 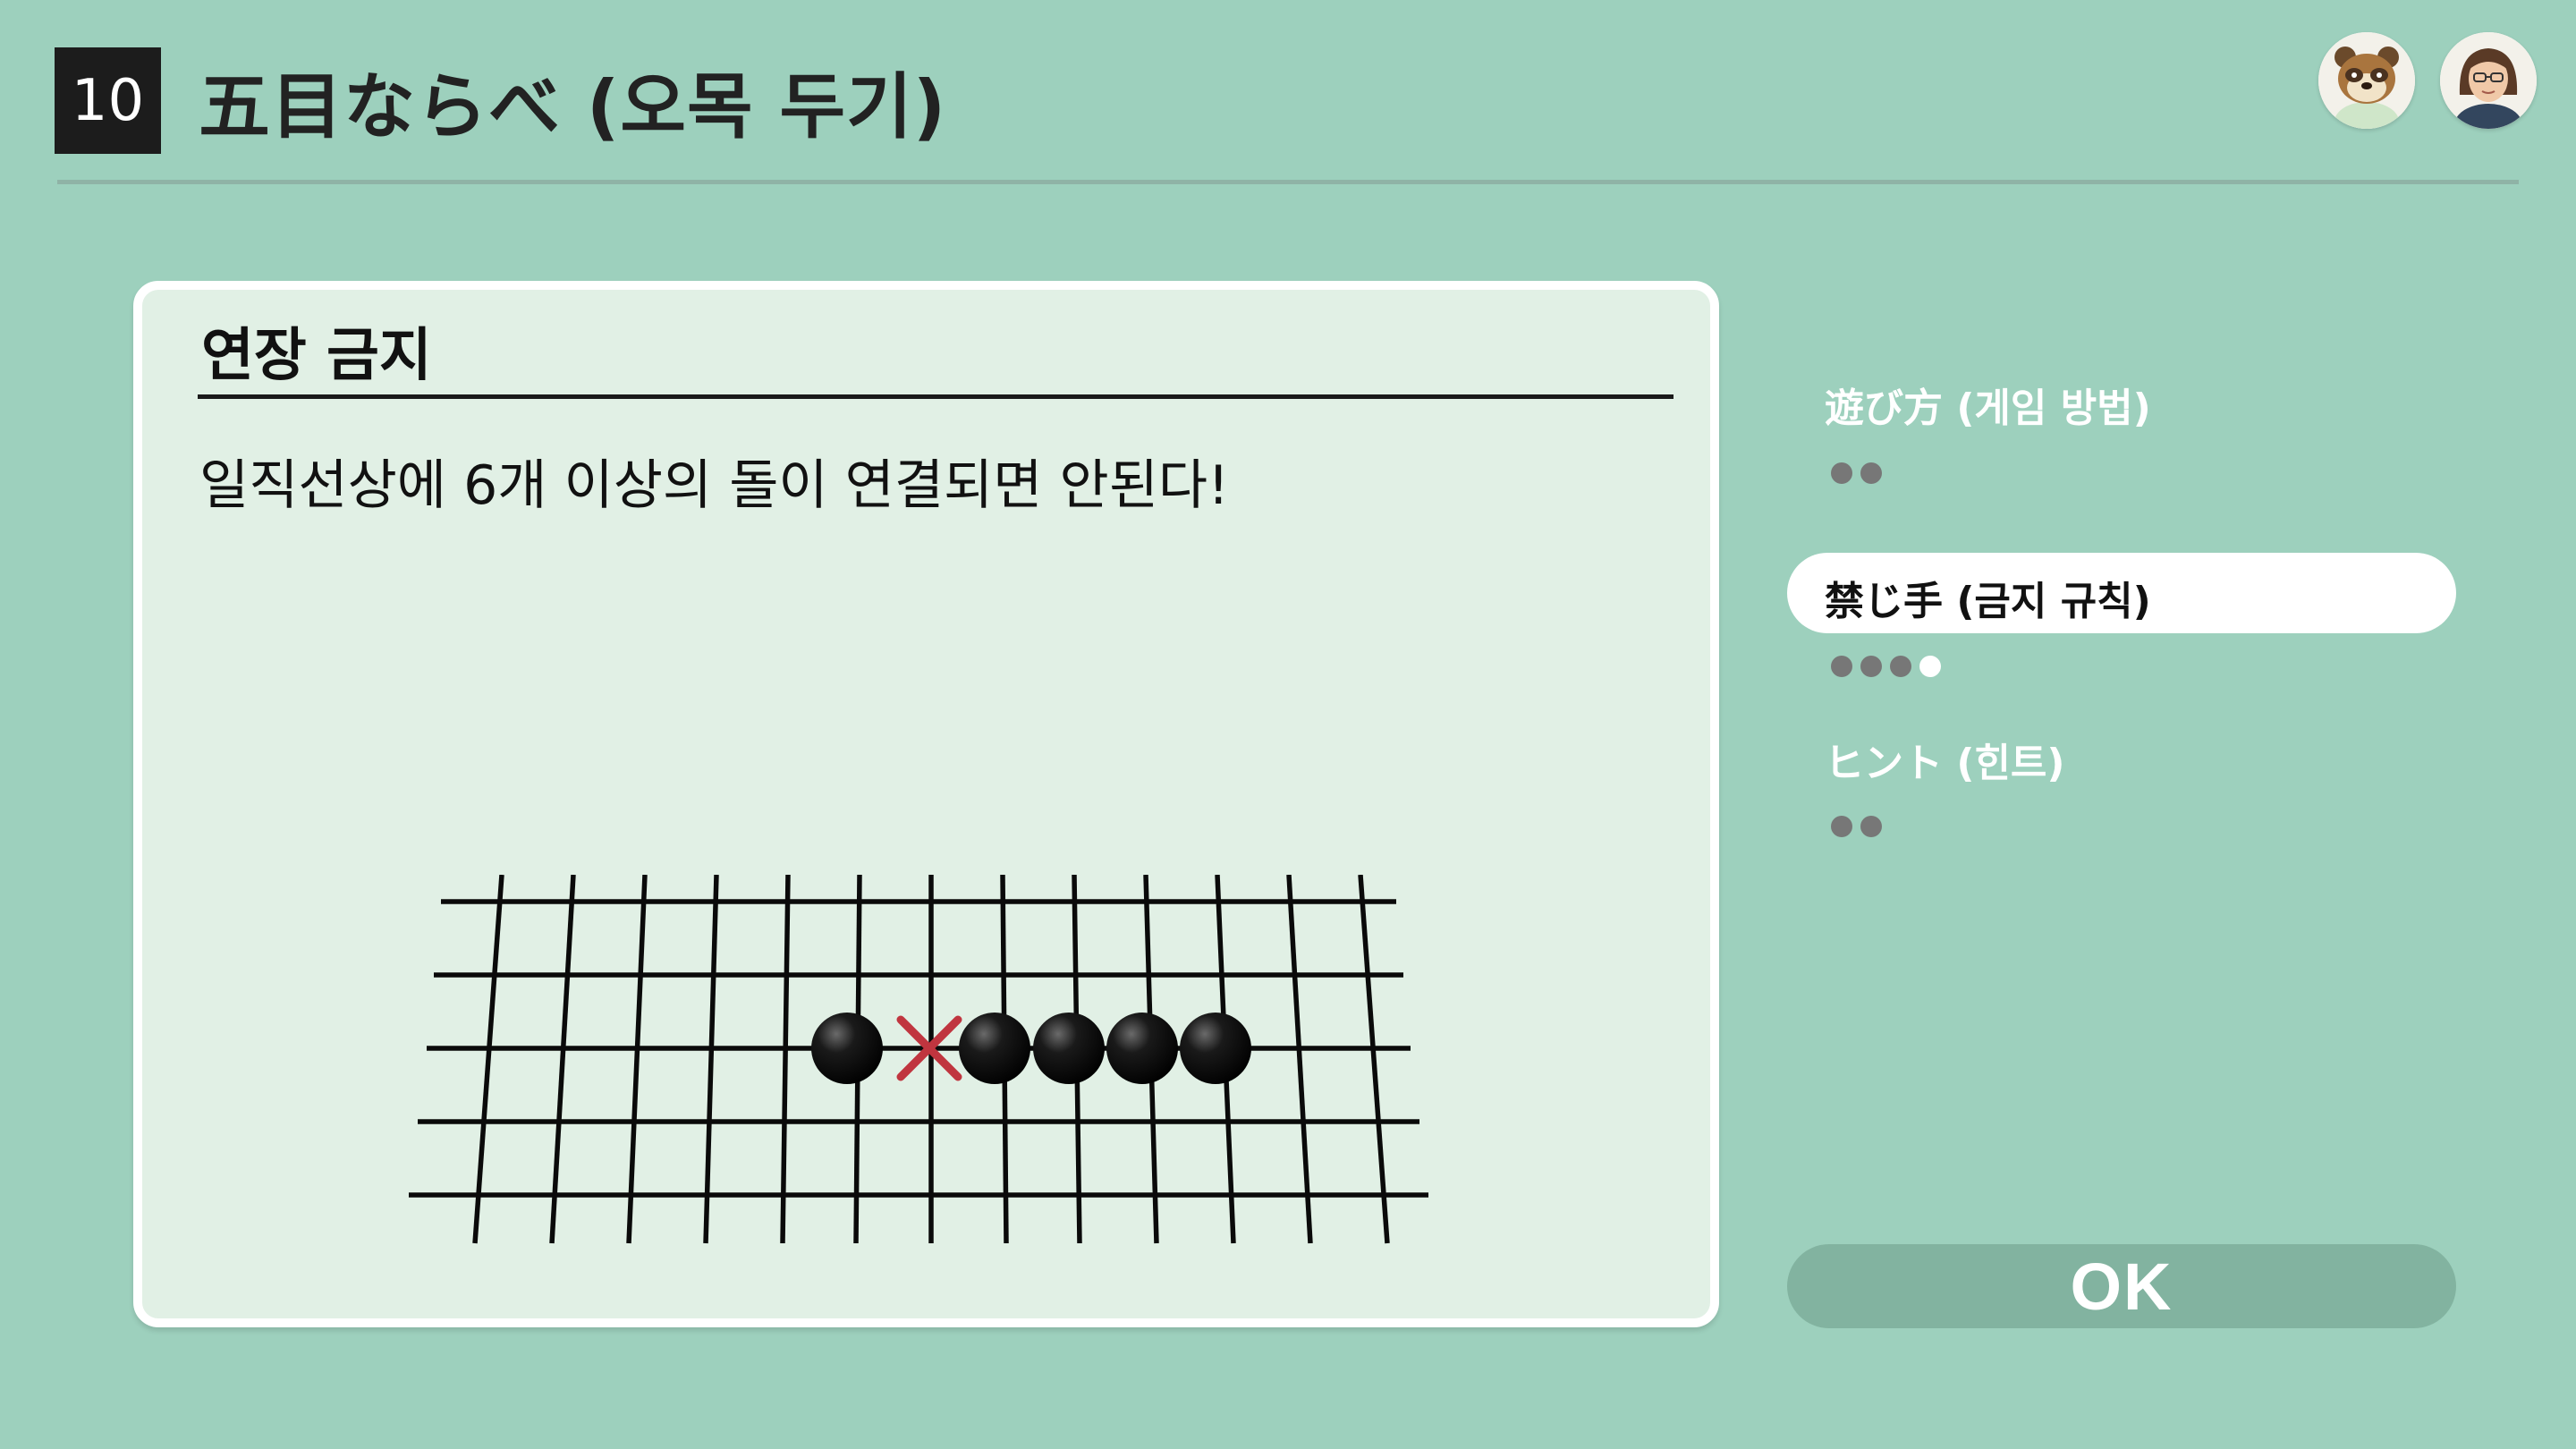 What do you see at coordinates (1856, 826) in the screenshot?
I see `page-indicator-hint` at bounding box center [1856, 826].